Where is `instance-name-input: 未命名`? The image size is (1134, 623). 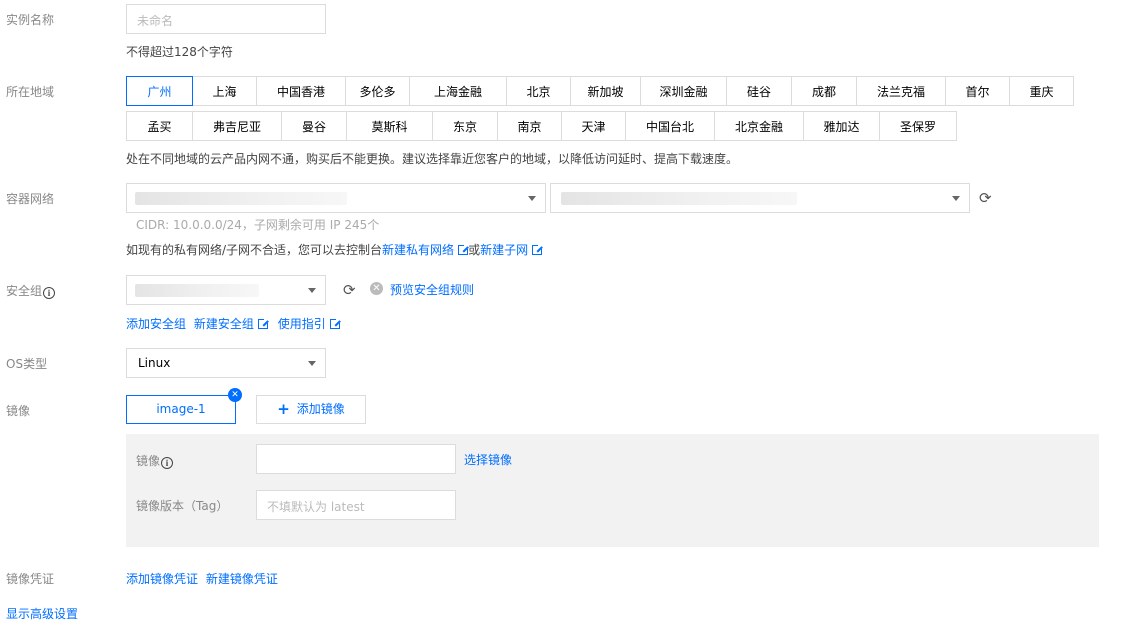
instance-name-input: 未命名 is located at coordinates (226, 19).